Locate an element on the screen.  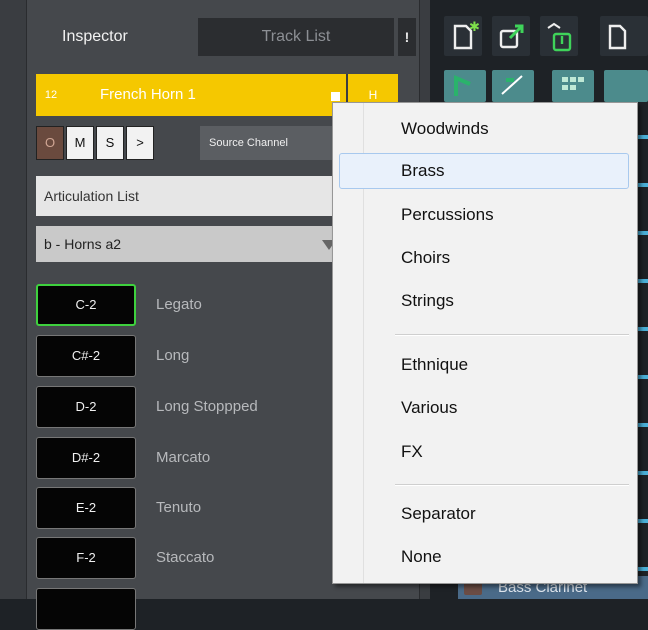
articulation-label: Legato is located at coordinates (179, 304).